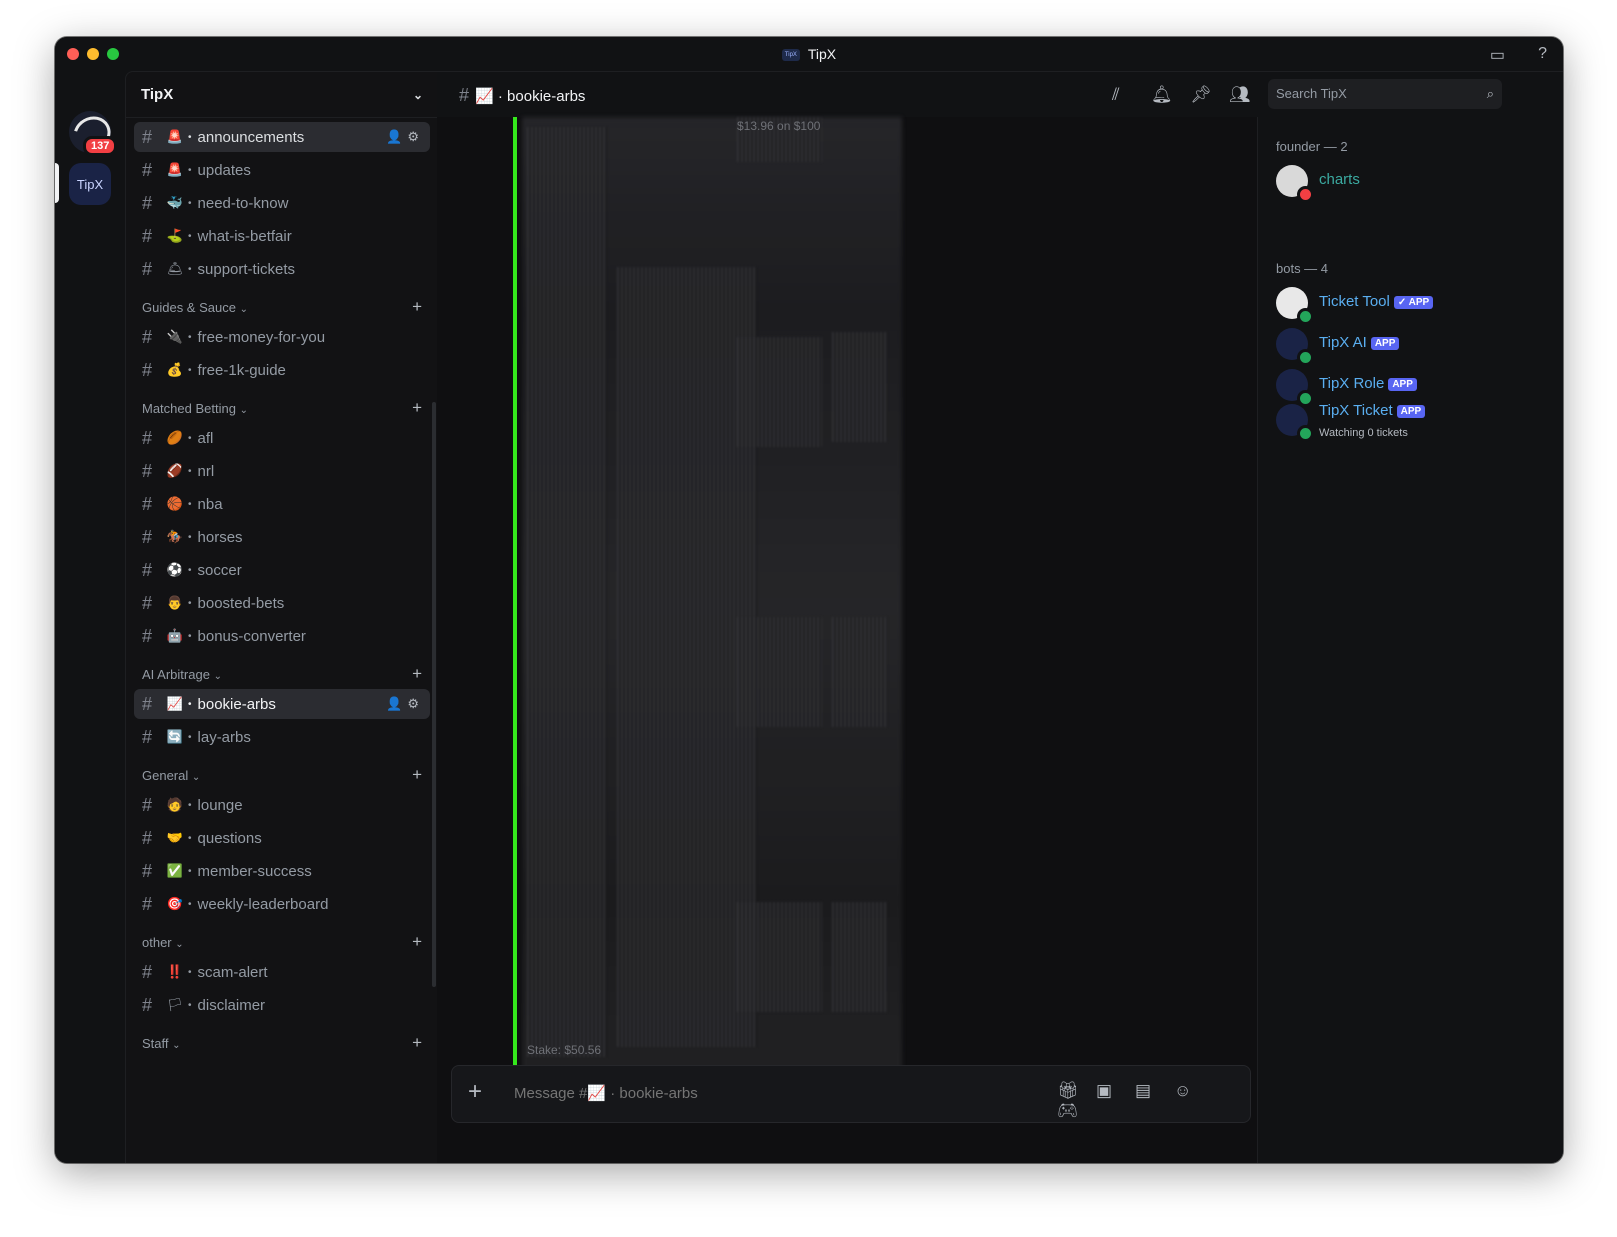 The image size is (1617, 1237). Describe the element at coordinates (1302, 268) in the screenshot. I see `member-category-bots: bots — 4` at that location.